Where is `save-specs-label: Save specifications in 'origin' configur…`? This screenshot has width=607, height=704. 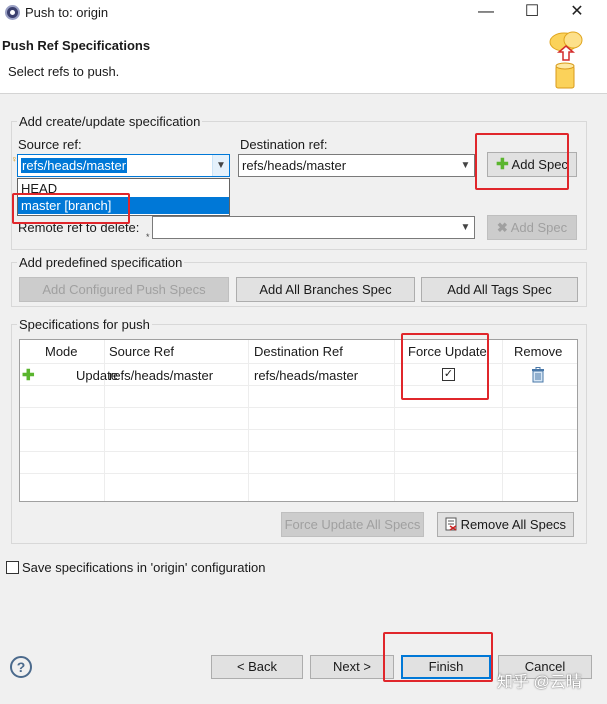 save-specs-label: Save specifications in 'origin' configur… is located at coordinates (144, 567).